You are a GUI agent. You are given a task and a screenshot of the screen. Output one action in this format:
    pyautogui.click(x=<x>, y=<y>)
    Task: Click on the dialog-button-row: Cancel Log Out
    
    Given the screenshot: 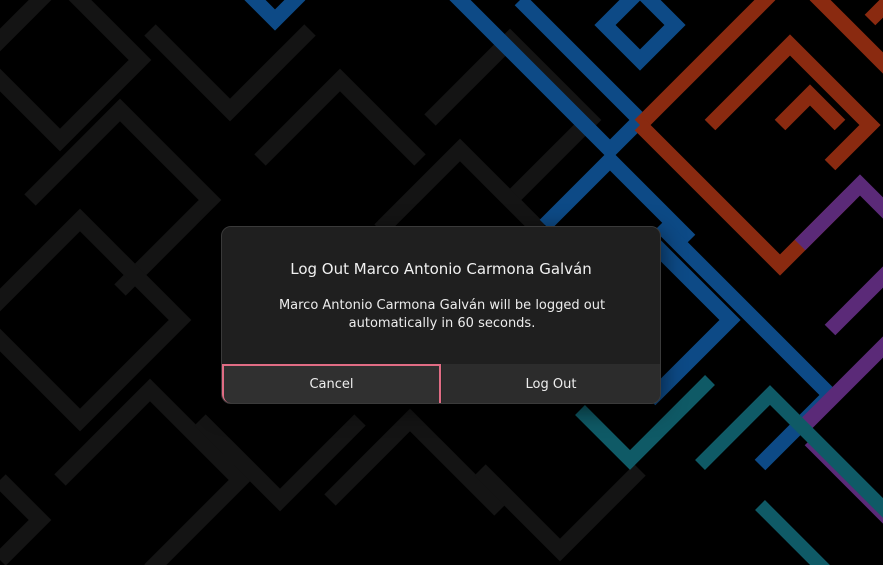 What is the action you would take?
    pyautogui.click(x=441, y=383)
    